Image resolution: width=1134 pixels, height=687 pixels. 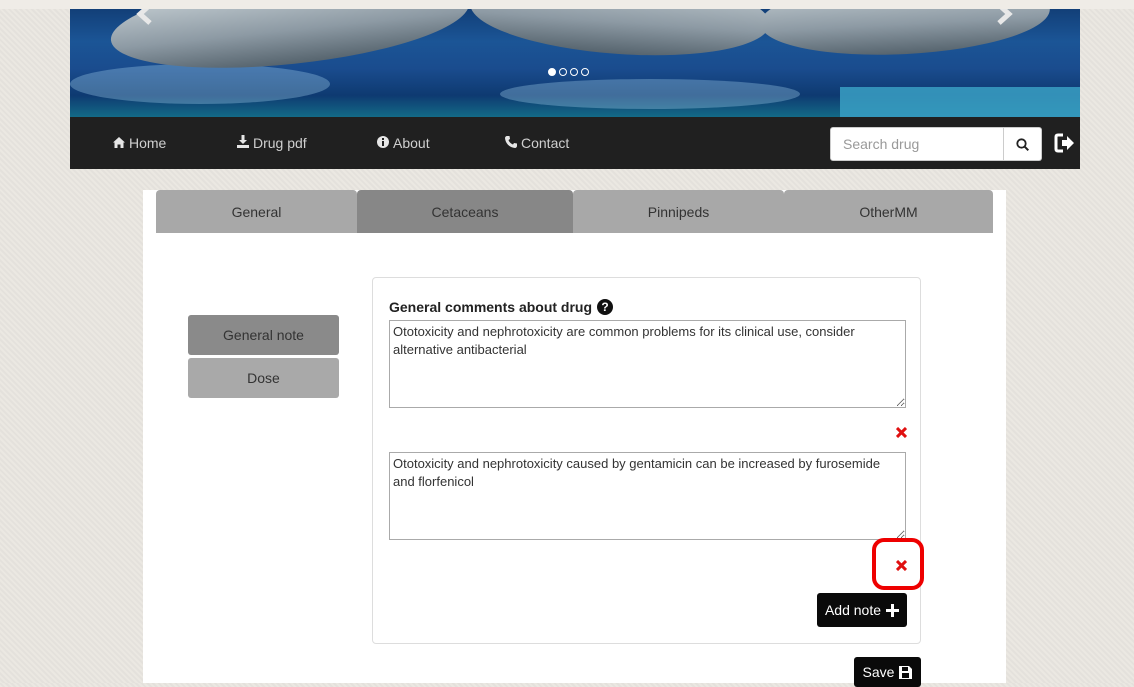 What do you see at coordinates (256, 211) in the screenshot?
I see `tab-general: General` at bounding box center [256, 211].